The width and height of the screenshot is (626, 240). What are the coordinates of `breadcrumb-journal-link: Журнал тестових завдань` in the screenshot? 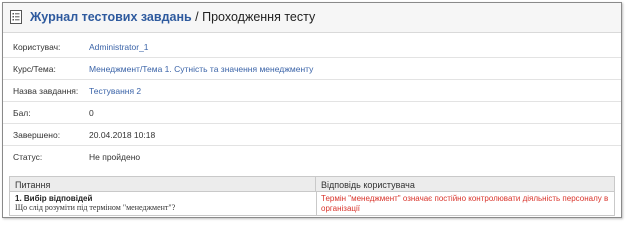 It's located at (111, 17).